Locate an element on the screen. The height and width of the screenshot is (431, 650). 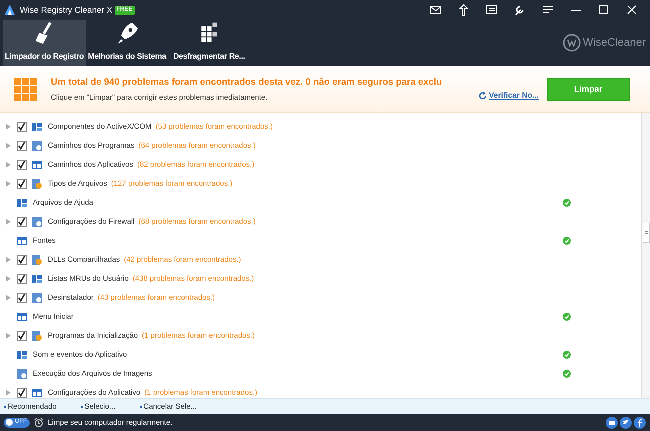
scroll-thumb-icon is located at coordinates (646, 233).